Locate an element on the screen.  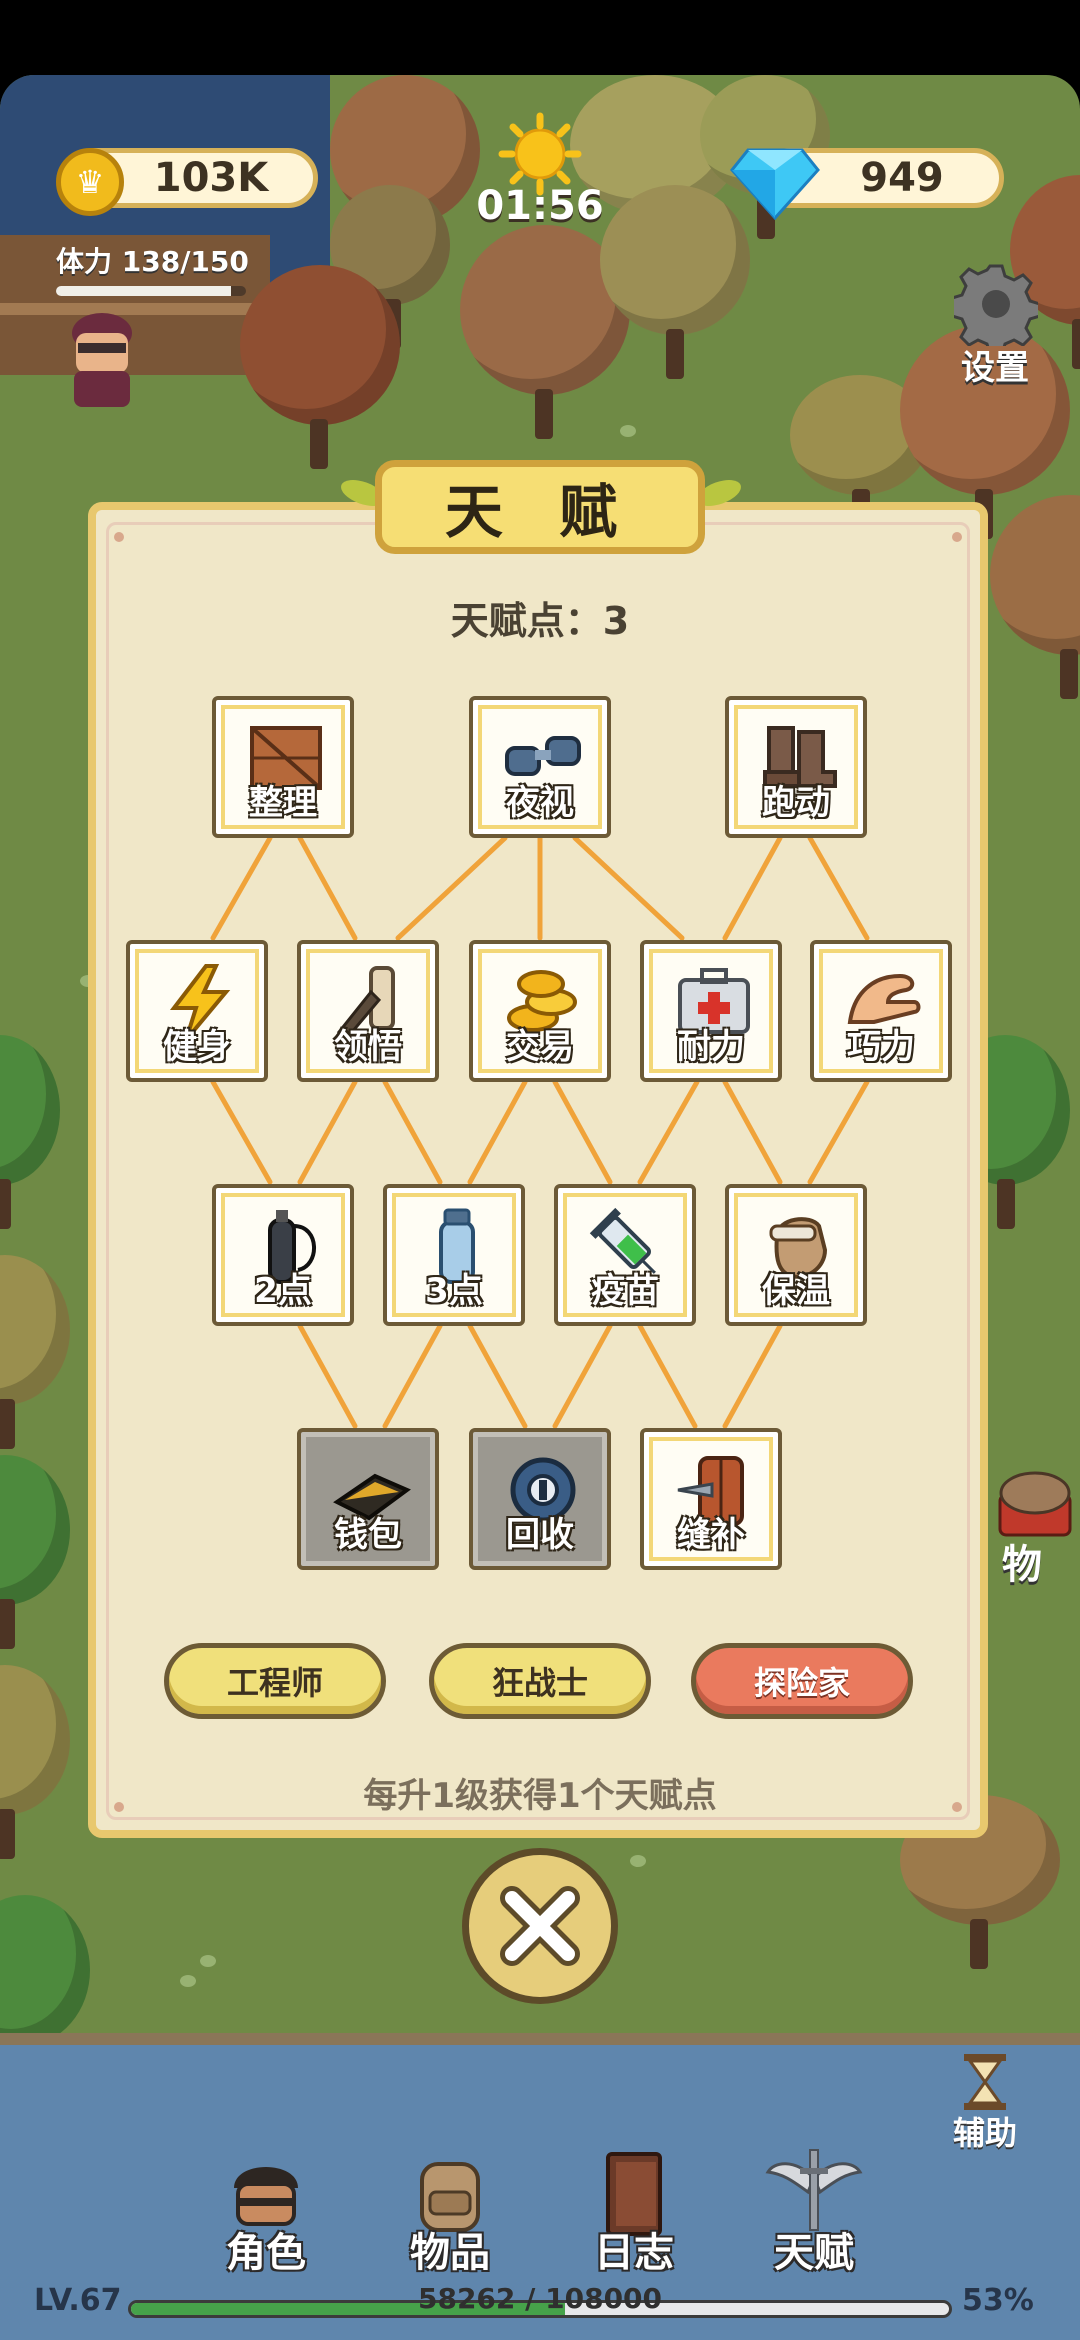
talent-hint: 每升1级获得1个天赋点 is located at coordinates (540, 1796).